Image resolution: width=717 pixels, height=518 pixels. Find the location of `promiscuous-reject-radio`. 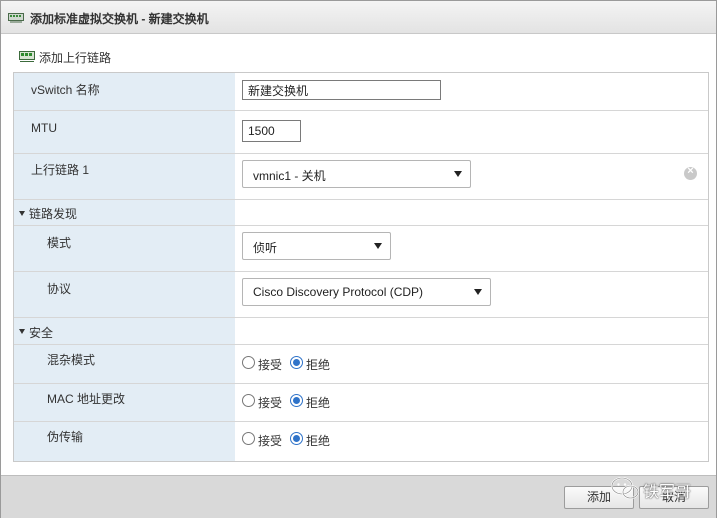

promiscuous-reject-radio is located at coordinates (296, 362).